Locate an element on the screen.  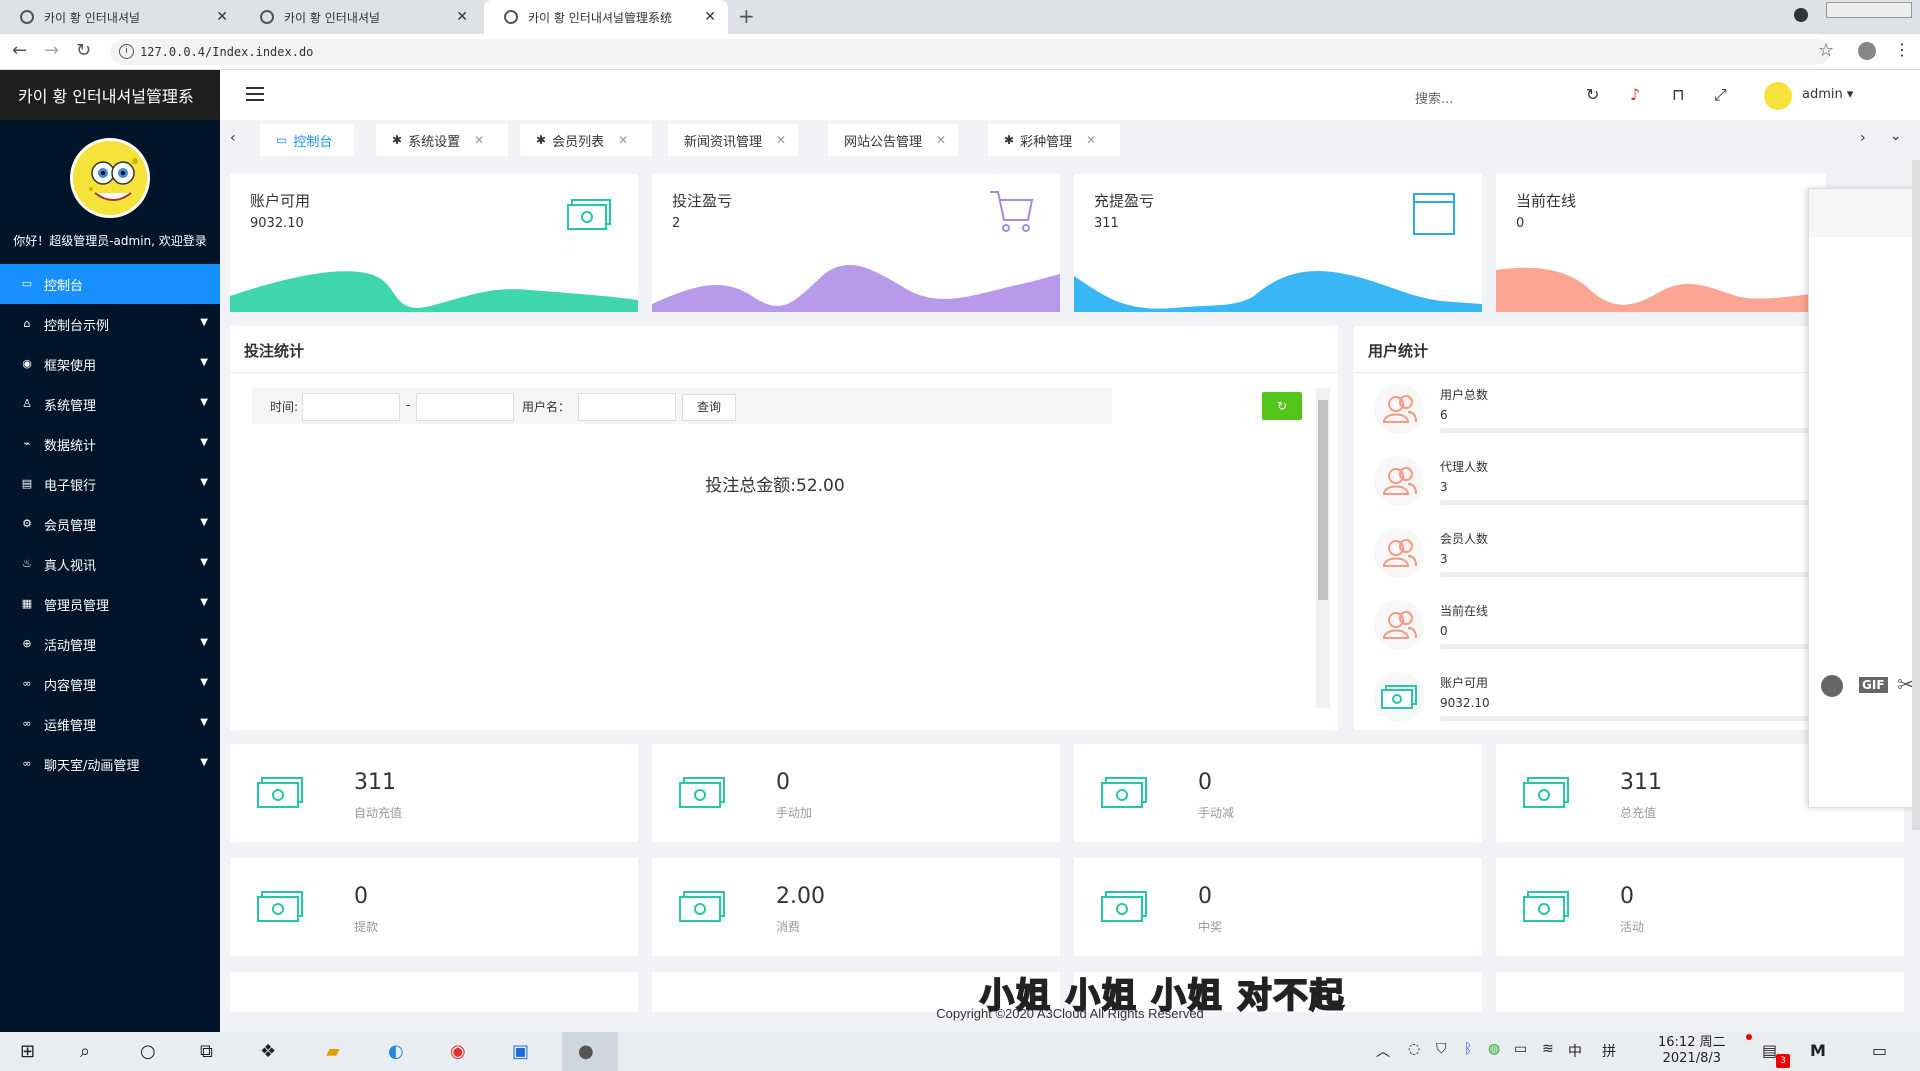
browser-tab-1: 카이 황 인터내셔널 ✕ is located at coordinates (120, 17).